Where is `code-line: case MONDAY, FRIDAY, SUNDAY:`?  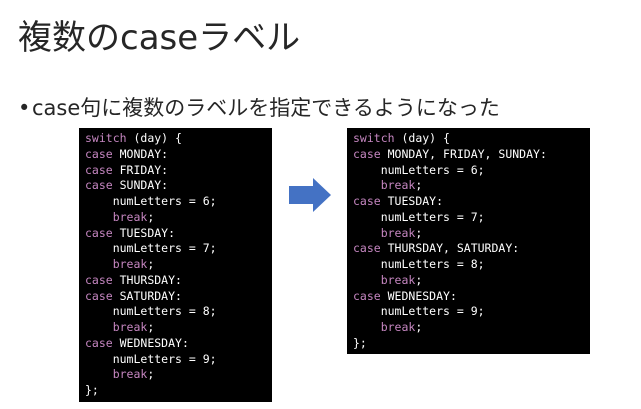
code-line: case MONDAY, FRIDAY, SUNDAY: is located at coordinates (468, 155).